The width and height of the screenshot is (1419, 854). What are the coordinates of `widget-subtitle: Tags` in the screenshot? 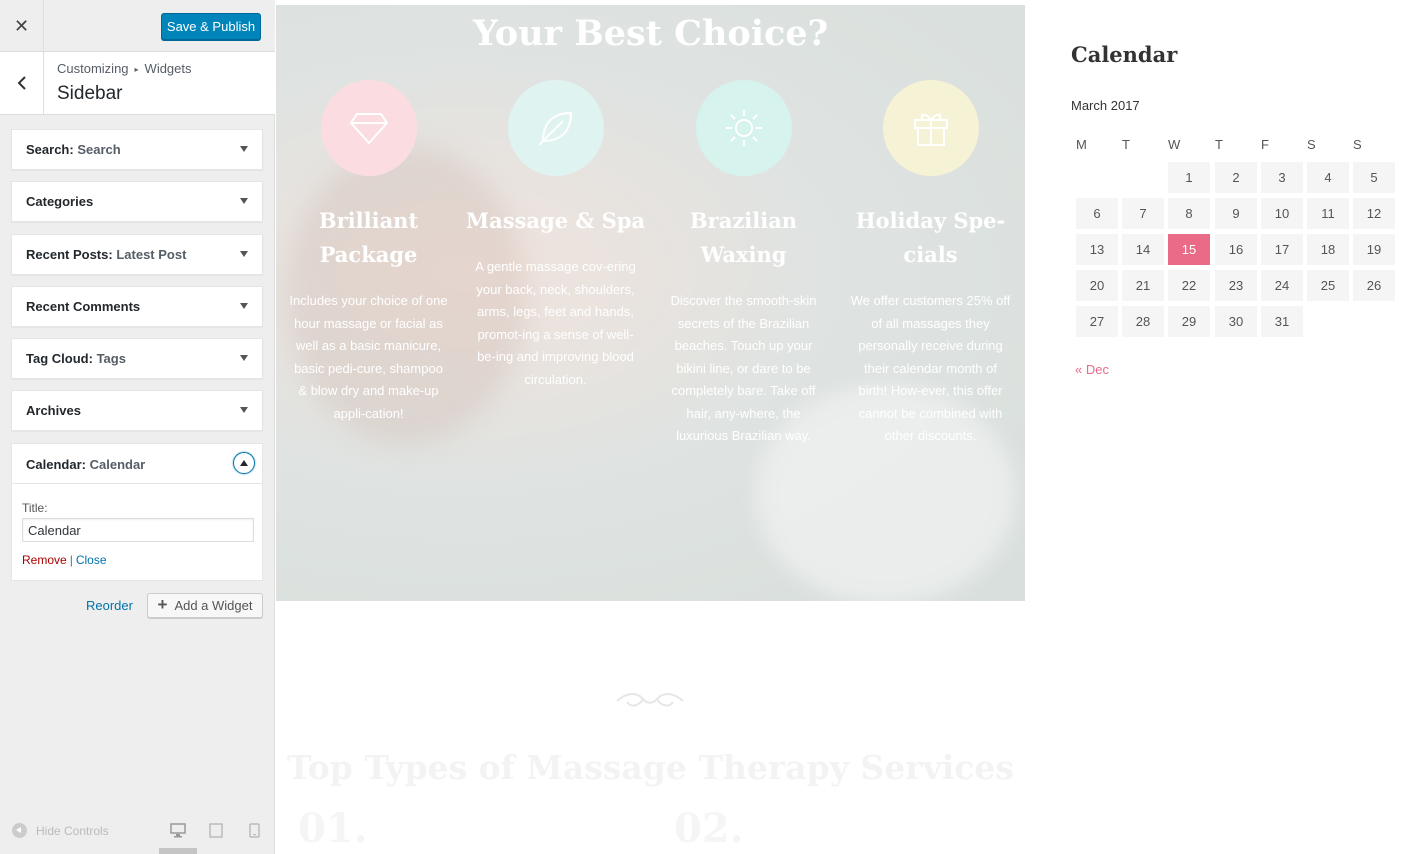 It's located at (111, 358).